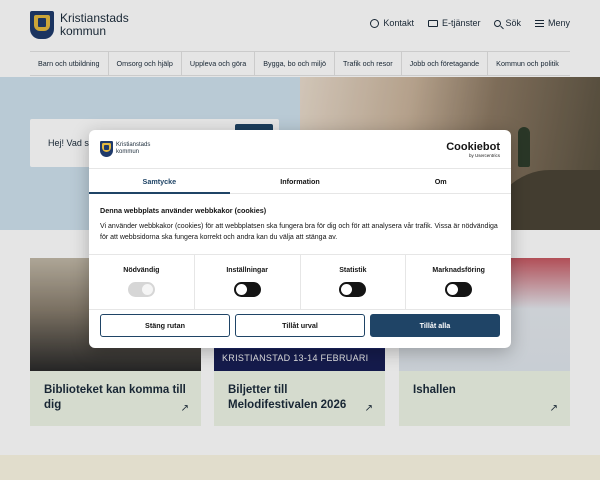  Describe the element at coordinates (247, 289) in the screenshot. I see `preferences-switch` at that location.